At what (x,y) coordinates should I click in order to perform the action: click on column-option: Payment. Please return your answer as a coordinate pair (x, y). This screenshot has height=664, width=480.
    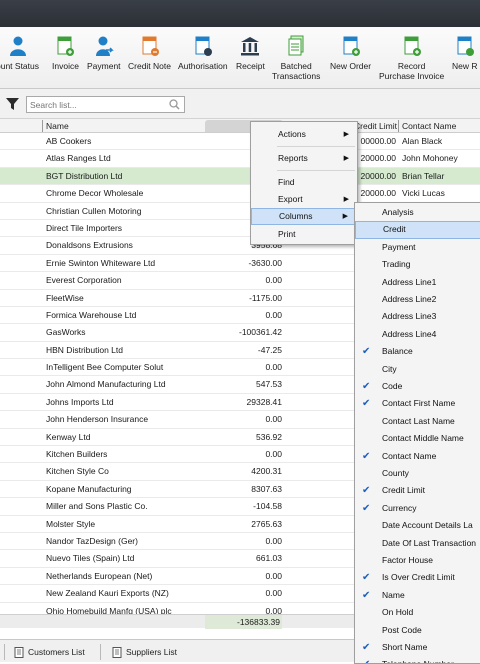
    Looking at the image, I should click on (417, 247).